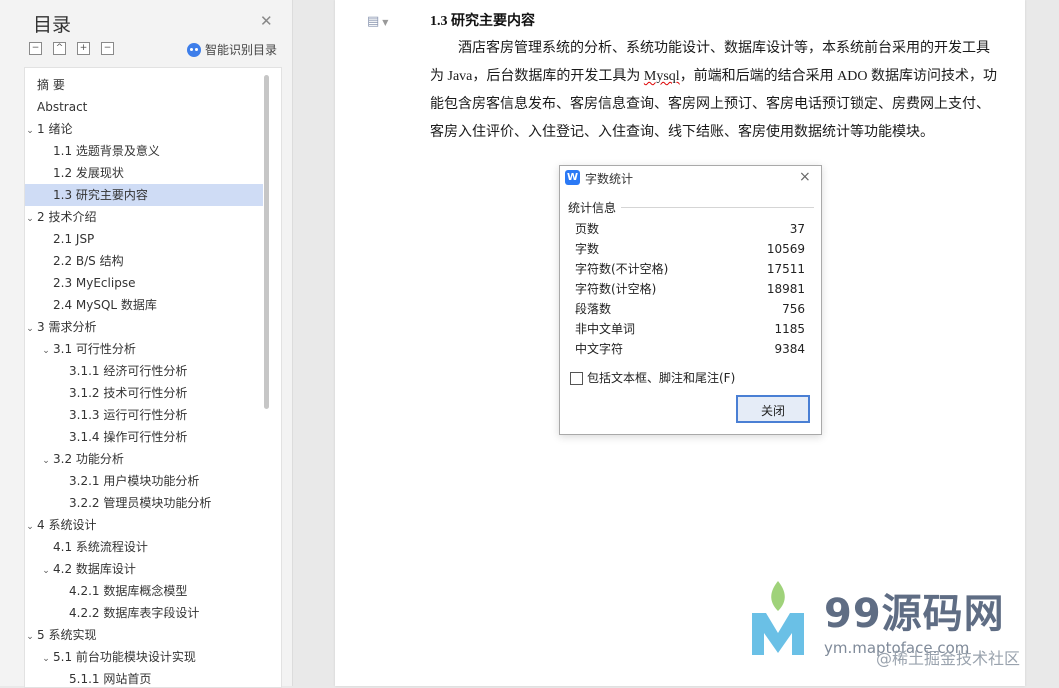 The width and height of the screenshot is (1059, 688). Describe the element at coordinates (144, 393) in the screenshot. I see `toc-item: 3.1.2 技术可行性分析` at that location.